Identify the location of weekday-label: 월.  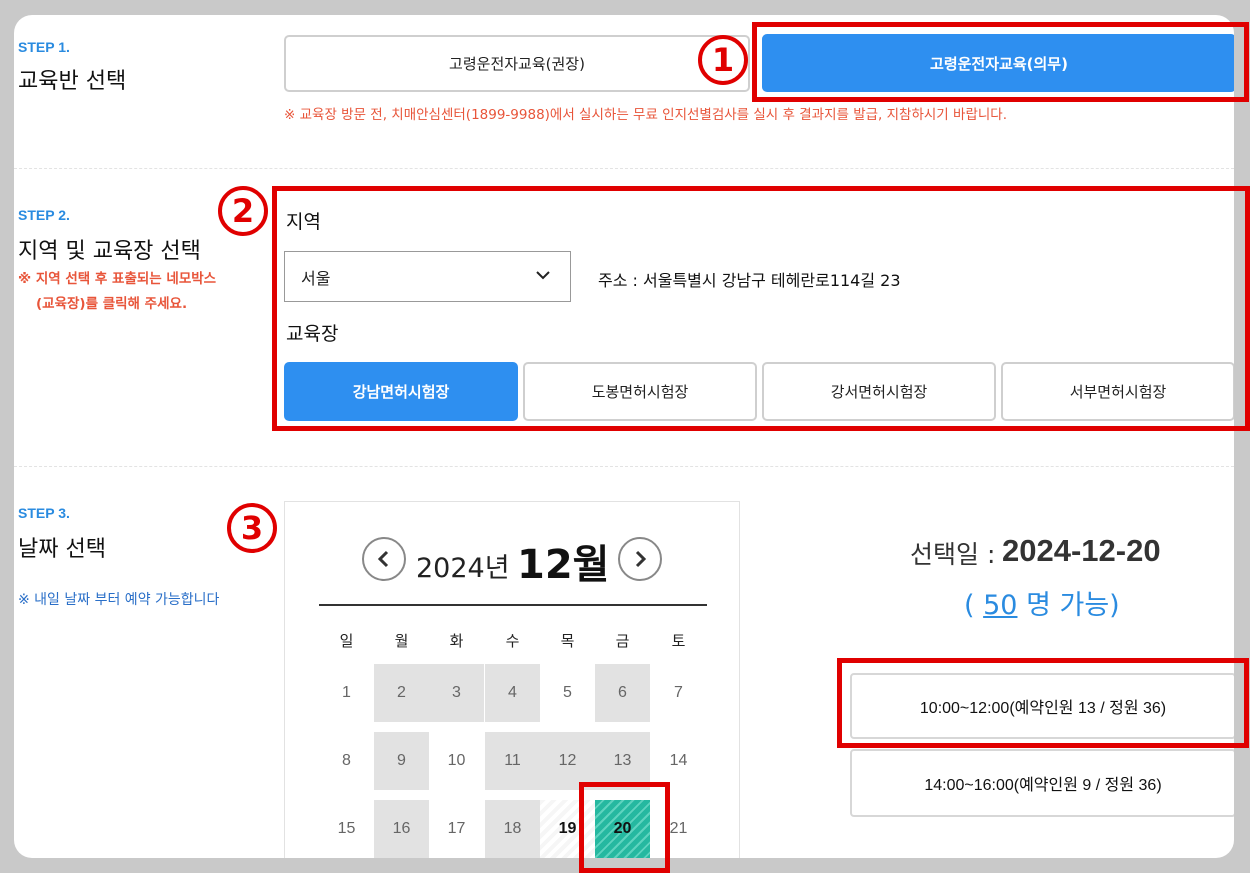
(401, 641).